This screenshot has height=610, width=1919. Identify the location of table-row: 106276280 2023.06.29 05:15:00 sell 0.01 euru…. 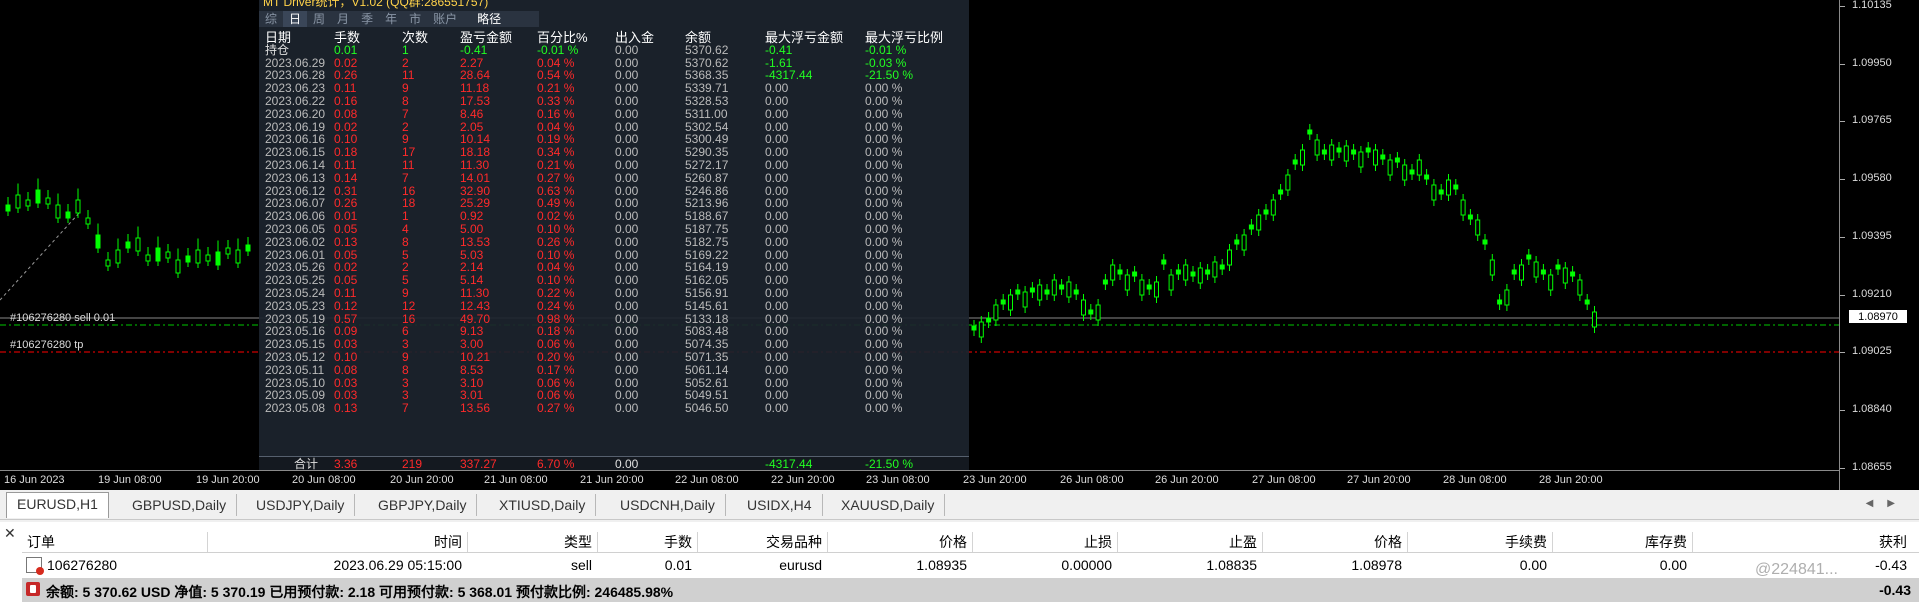
(970, 565).